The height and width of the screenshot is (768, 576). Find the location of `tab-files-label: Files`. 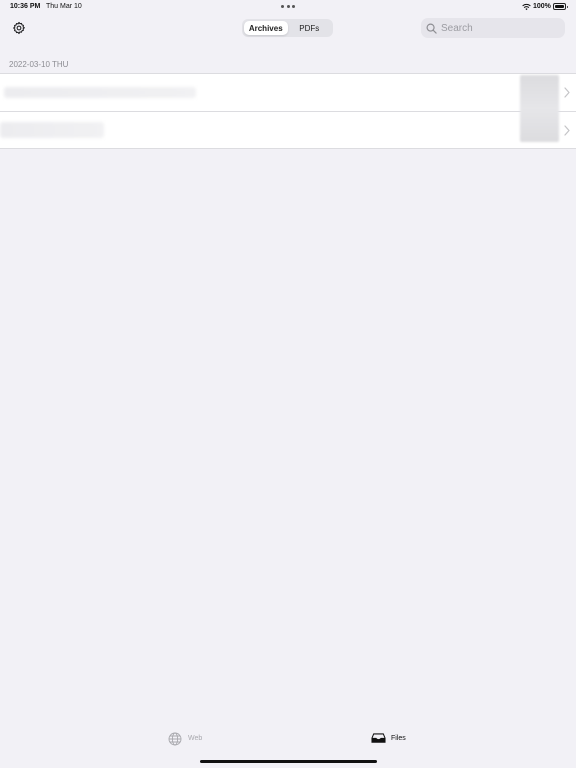

tab-files-label: Files is located at coordinates (398, 738).